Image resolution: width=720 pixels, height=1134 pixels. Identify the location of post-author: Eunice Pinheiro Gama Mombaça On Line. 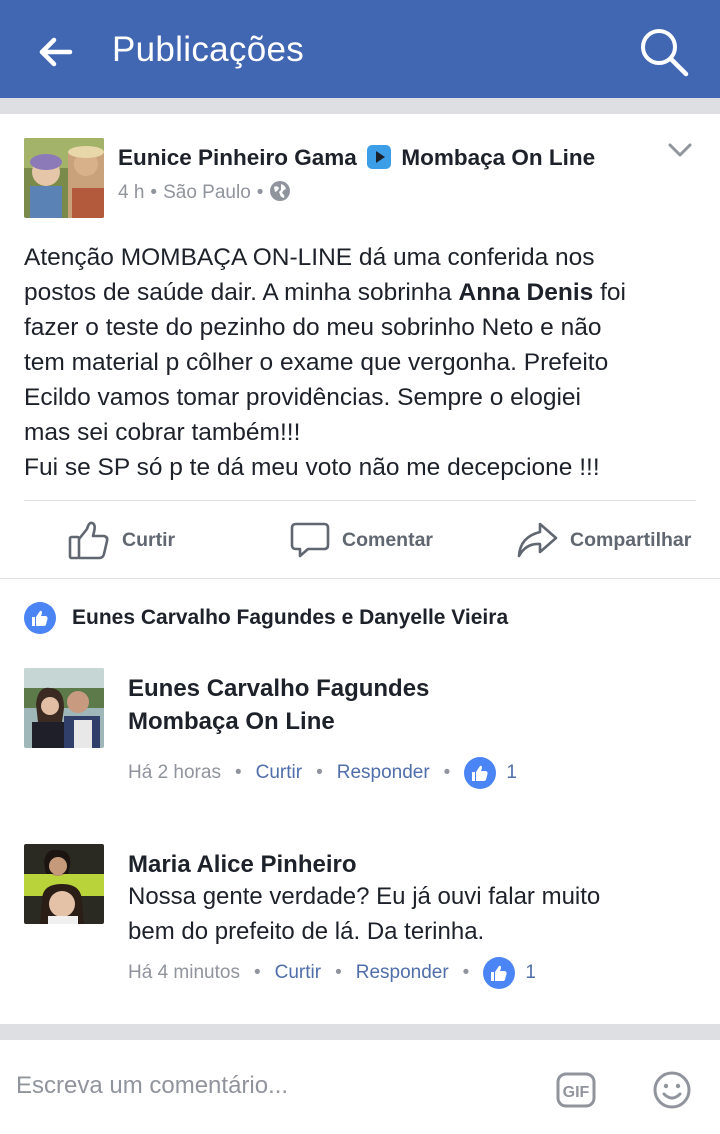
(356, 158).